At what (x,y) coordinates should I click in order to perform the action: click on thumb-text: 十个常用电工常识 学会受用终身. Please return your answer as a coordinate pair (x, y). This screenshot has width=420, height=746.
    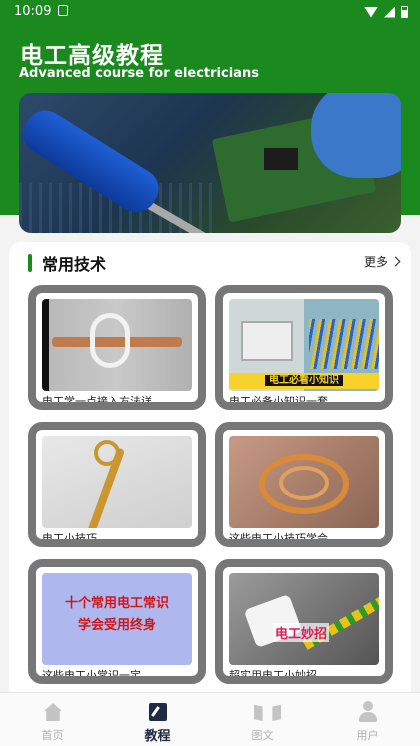
    Looking at the image, I should click on (117, 615).